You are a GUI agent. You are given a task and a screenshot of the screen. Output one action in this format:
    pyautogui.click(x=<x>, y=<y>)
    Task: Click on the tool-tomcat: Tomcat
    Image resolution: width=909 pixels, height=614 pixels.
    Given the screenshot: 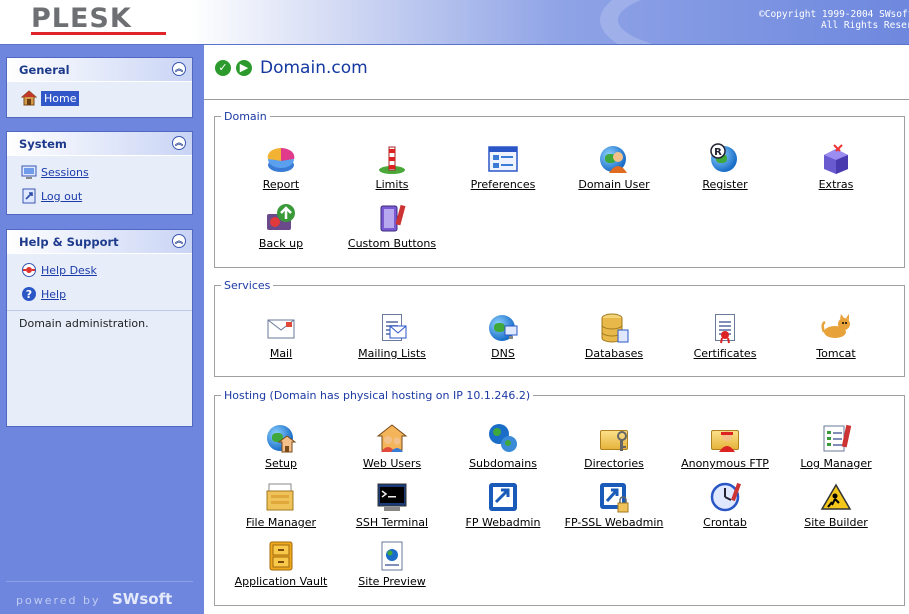 What is the action you would take?
    pyautogui.click(x=836, y=336)
    